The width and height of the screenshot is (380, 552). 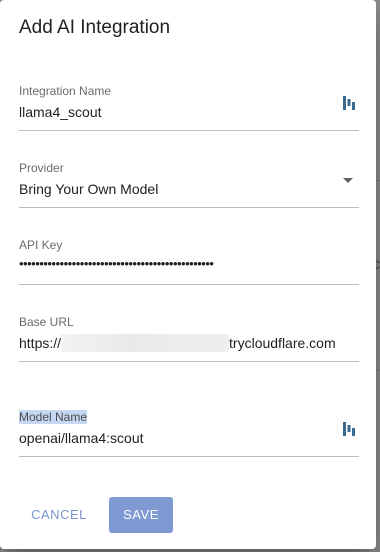 What do you see at coordinates (81, 438) in the screenshot?
I see `model-name-input: openai/llama4:scout` at bounding box center [81, 438].